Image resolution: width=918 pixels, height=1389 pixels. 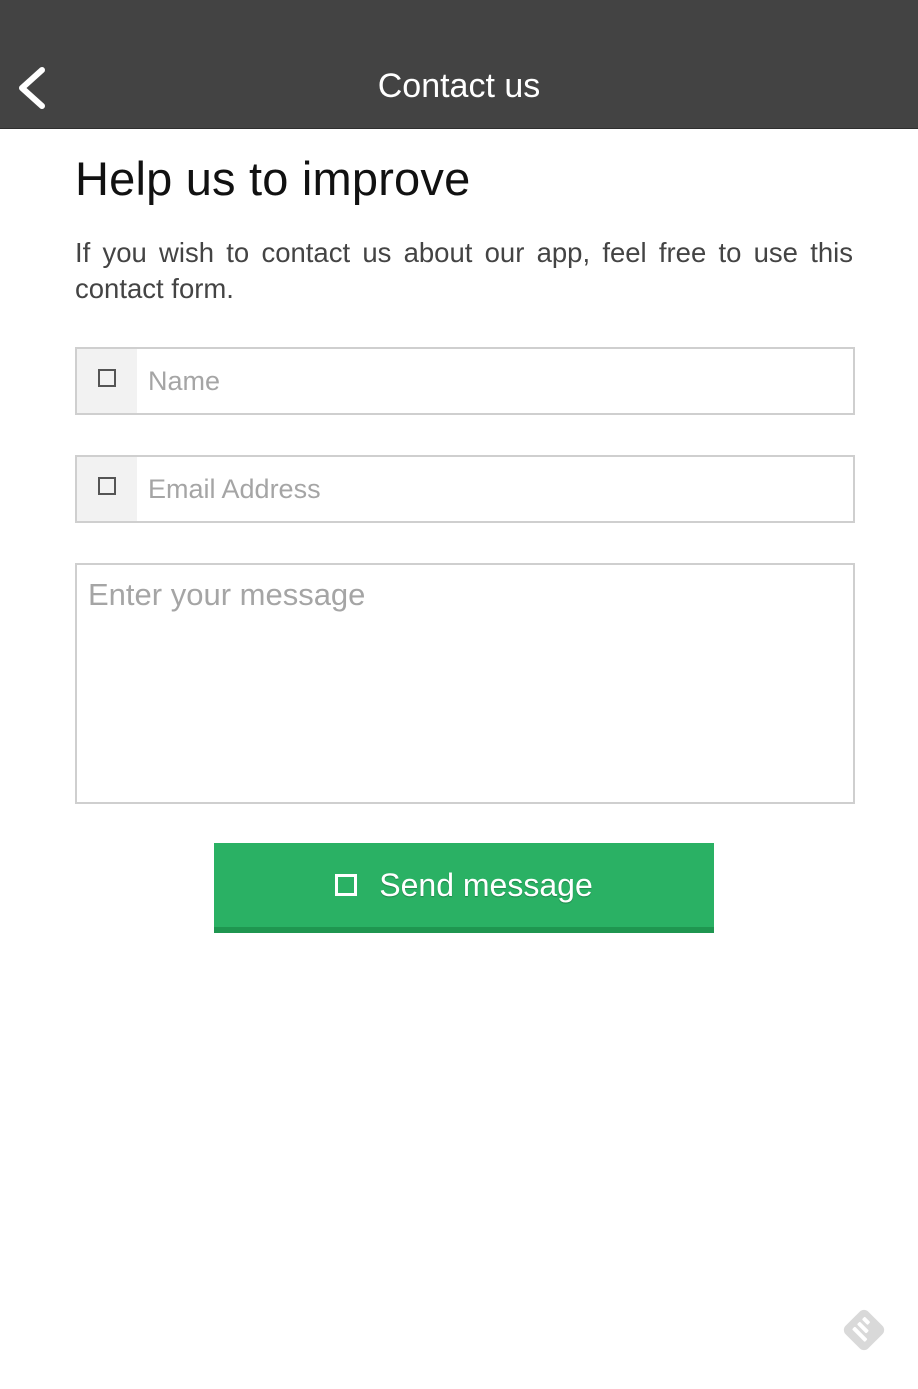 What do you see at coordinates (459, 86) in the screenshot?
I see `page-title: Contact us` at bounding box center [459, 86].